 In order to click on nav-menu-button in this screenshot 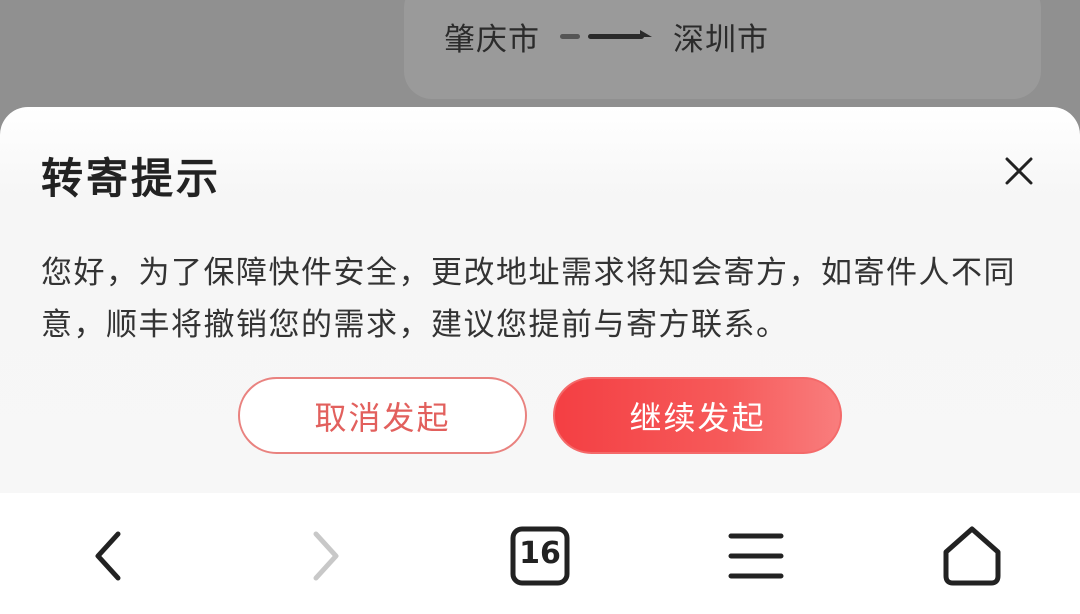, I will do `click(756, 556)`.